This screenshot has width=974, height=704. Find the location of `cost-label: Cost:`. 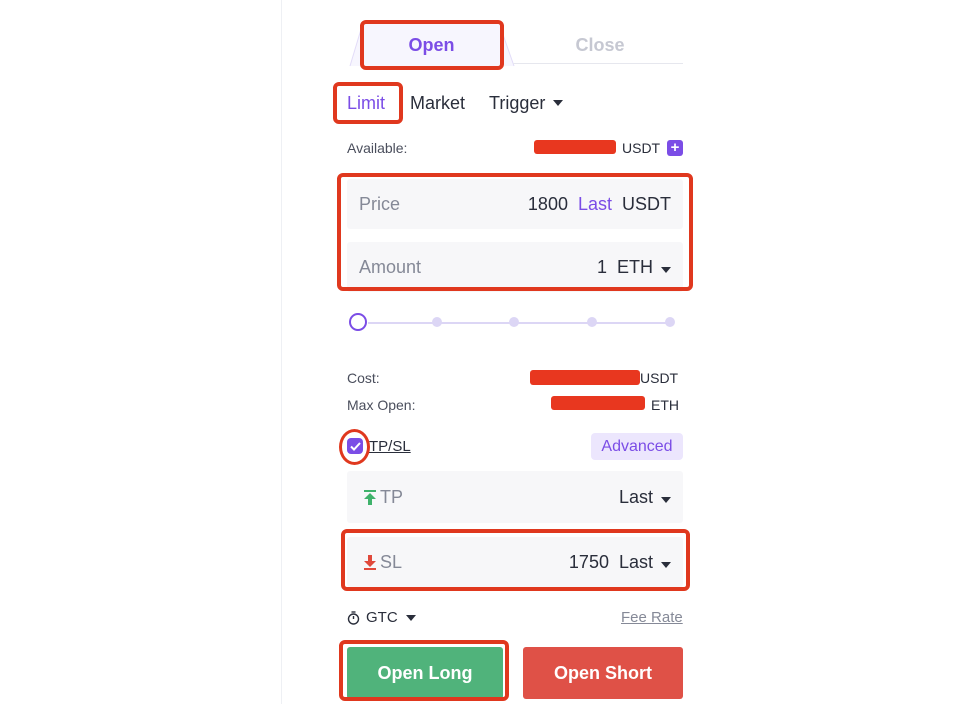

cost-label: Cost: is located at coordinates (363, 378).